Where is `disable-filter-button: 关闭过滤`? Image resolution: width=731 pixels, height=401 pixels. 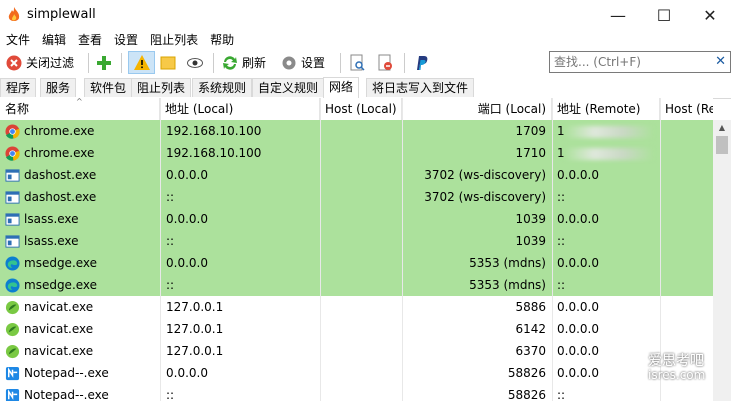 disable-filter-button: 关闭过滤 is located at coordinates (39, 62).